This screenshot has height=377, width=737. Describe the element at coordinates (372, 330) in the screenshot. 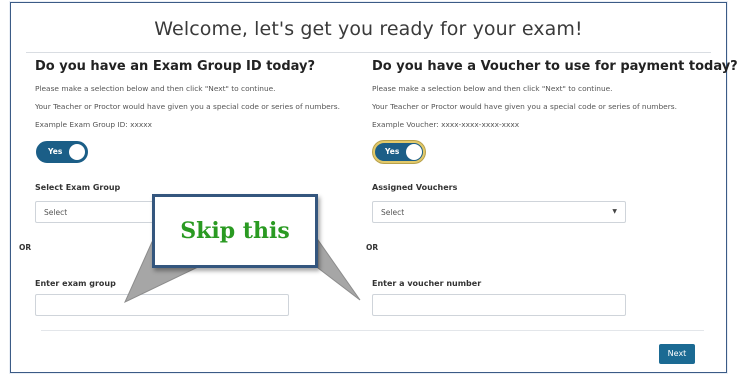

I see `footer-divider` at that location.